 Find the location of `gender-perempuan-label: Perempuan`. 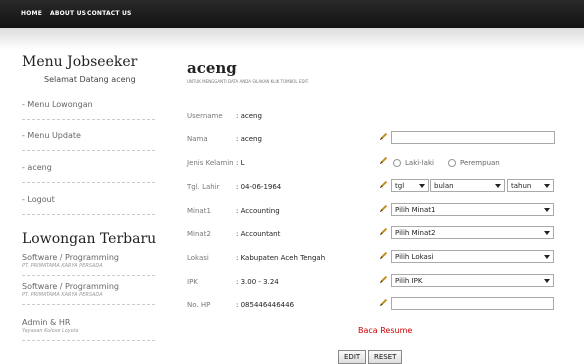

gender-perempuan-label: Perempuan is located at coordinates (480, 163).